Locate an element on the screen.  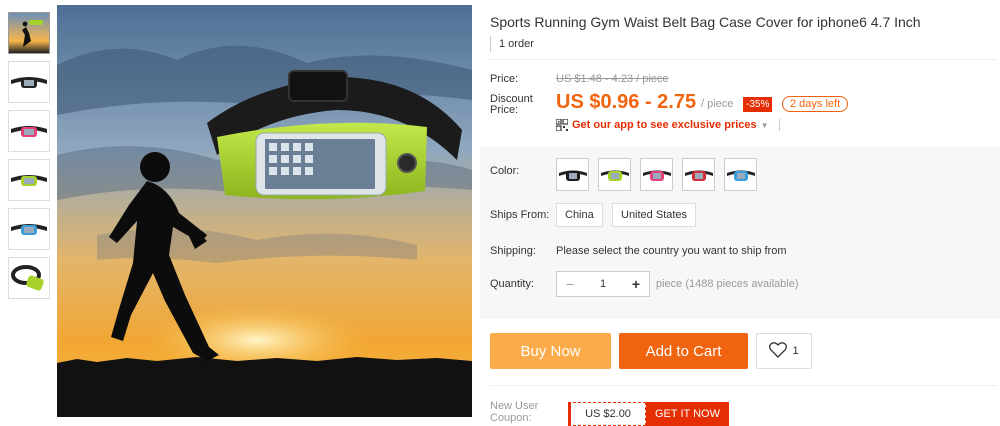
order-count: 1 order is located at coordinates (512, 44).